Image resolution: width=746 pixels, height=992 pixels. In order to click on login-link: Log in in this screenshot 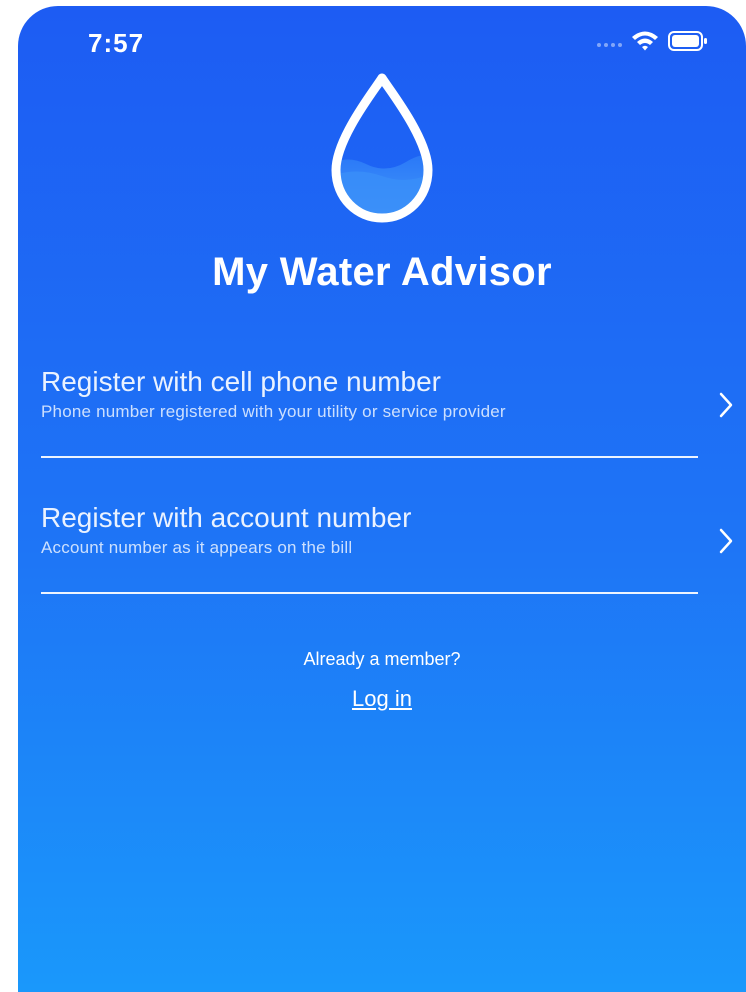, I will do `click(382, 698)`.